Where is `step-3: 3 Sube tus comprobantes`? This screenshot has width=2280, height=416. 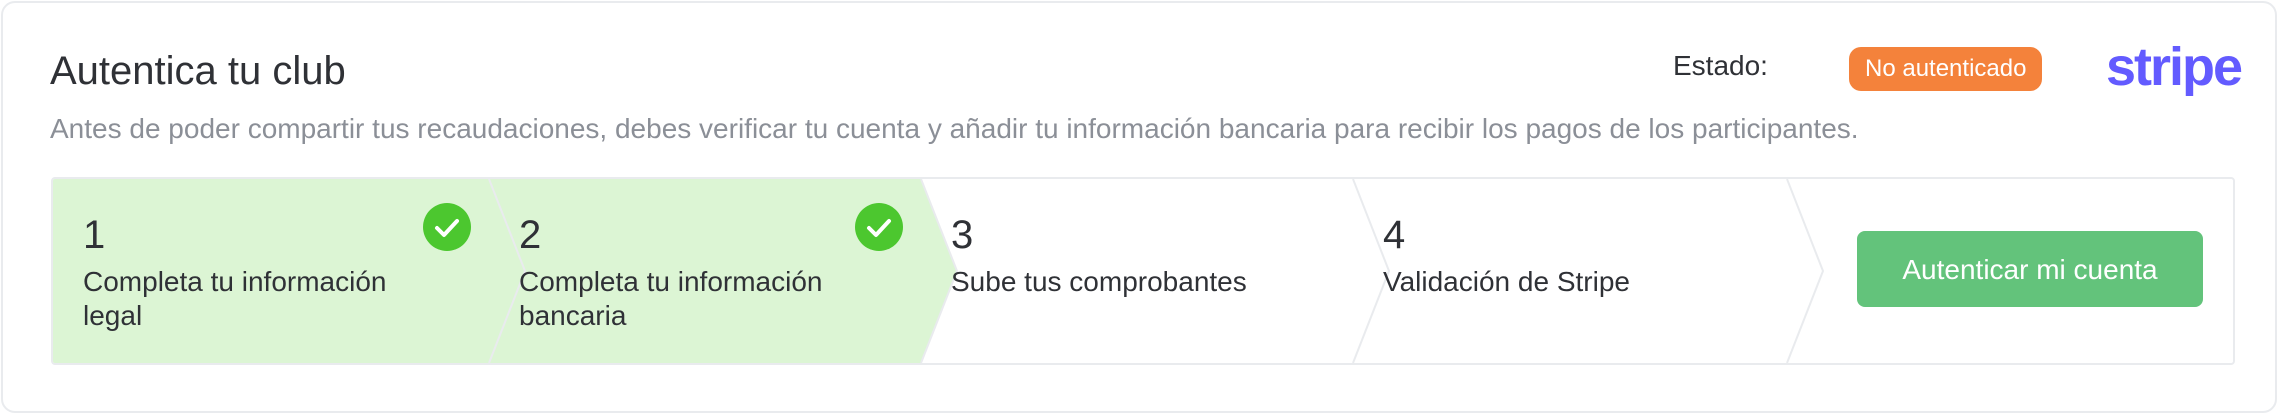 step-3: 3 Sube tus comprobantes is located at coordinates (1137, 271).